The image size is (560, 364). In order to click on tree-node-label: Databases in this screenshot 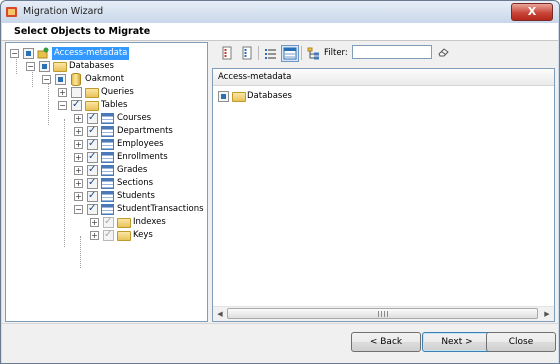, I will do `click(91, 66)`.